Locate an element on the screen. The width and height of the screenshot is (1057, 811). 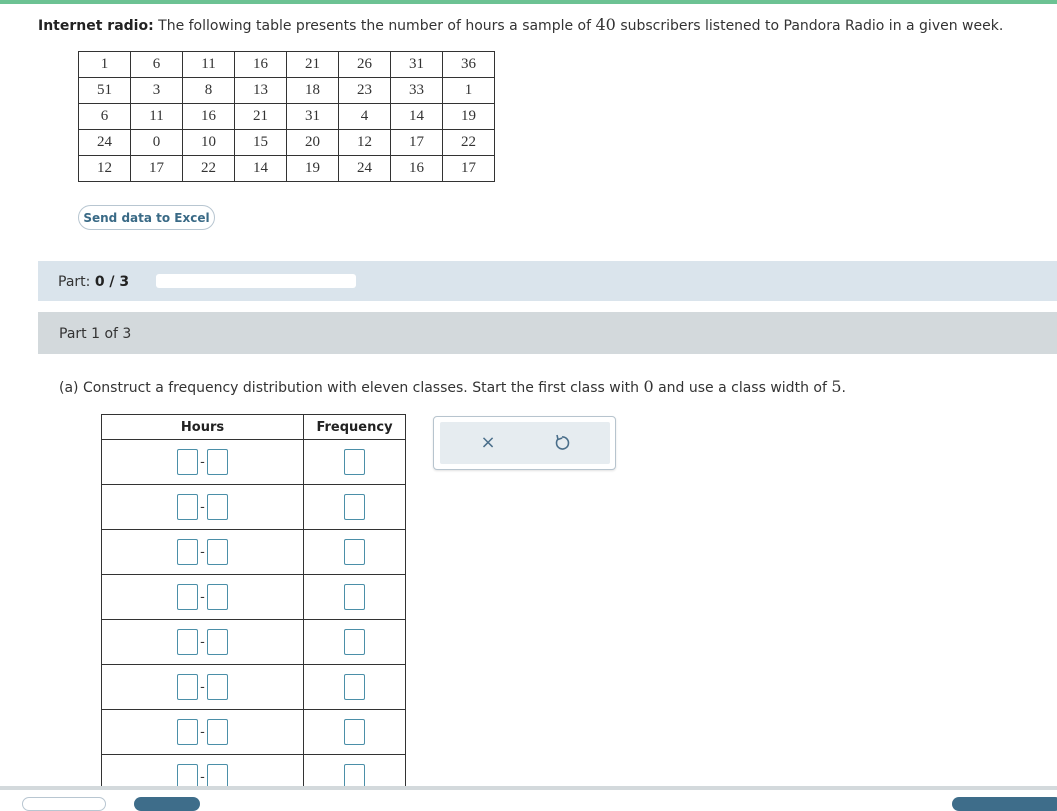
data-cell: 0 is located at coordinates (156, 142).